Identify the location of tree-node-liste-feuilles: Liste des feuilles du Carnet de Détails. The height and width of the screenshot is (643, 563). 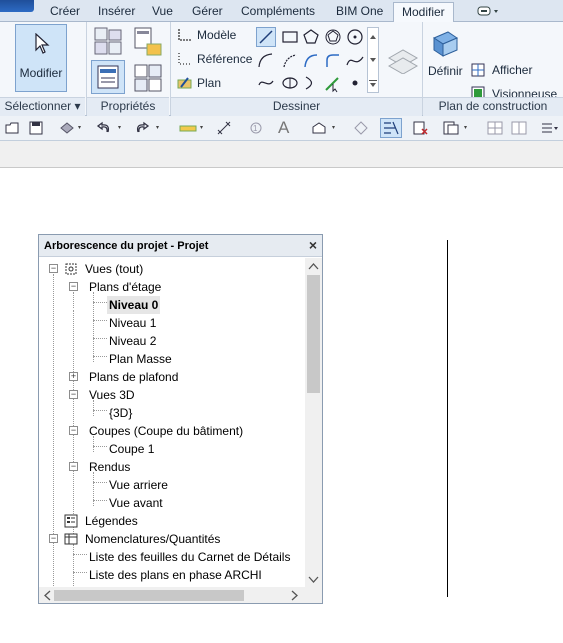
(189, 557).